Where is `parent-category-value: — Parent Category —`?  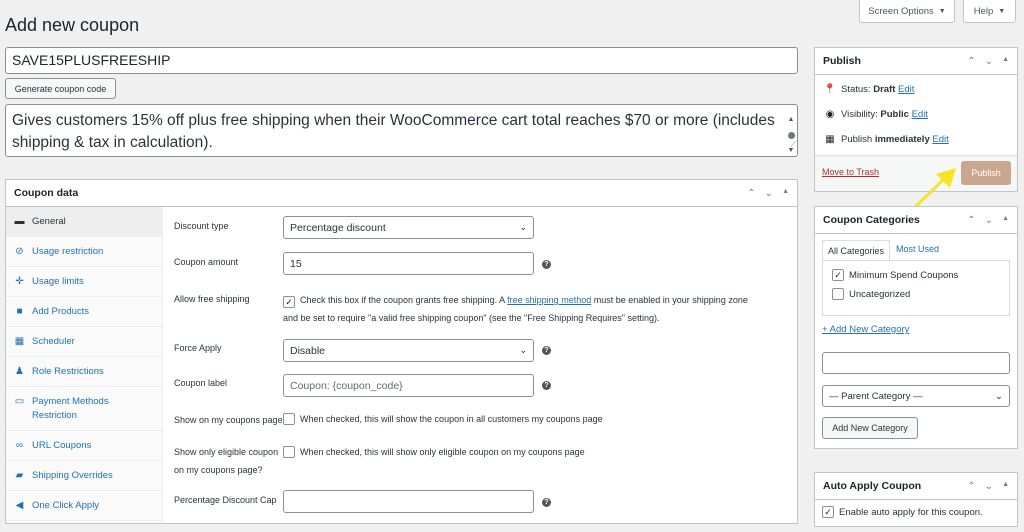
parent-category-value: — Parent Category — is located at coordinates (876, 396).